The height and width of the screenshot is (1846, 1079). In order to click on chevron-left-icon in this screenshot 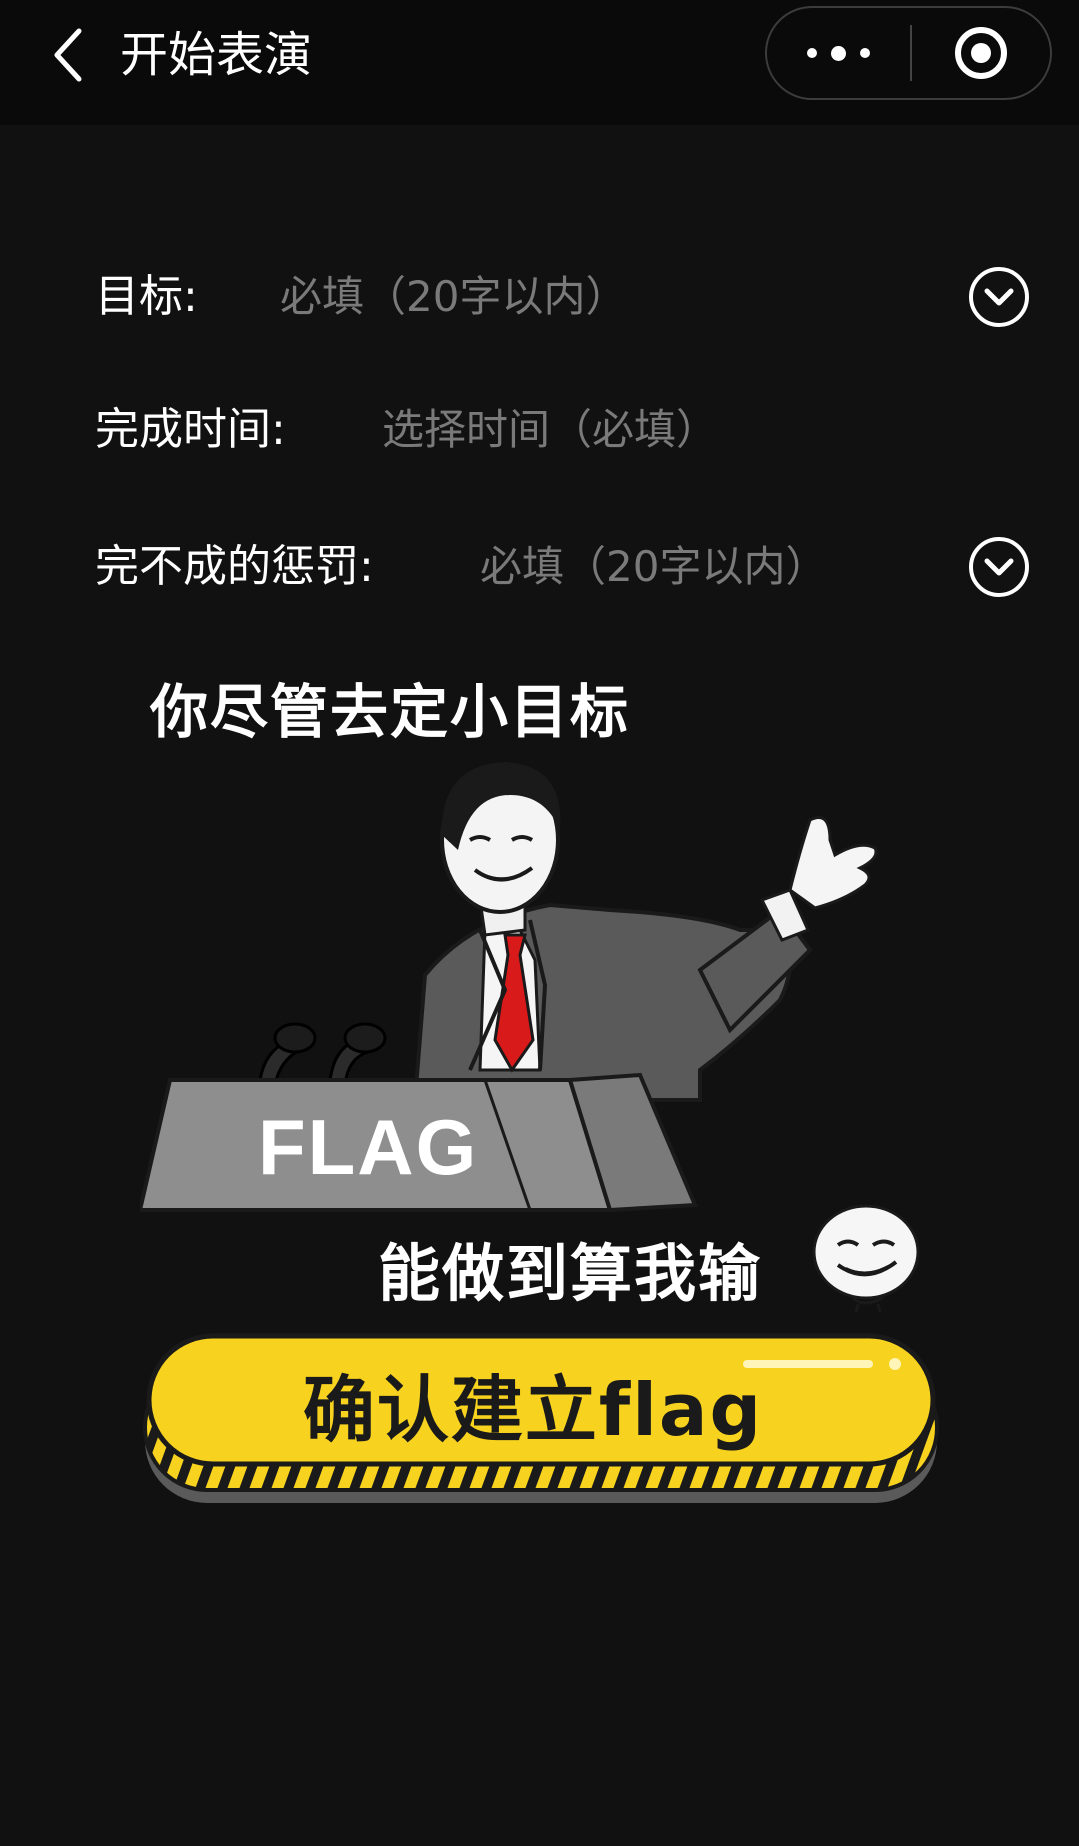, I will do `click(68, 55)`.